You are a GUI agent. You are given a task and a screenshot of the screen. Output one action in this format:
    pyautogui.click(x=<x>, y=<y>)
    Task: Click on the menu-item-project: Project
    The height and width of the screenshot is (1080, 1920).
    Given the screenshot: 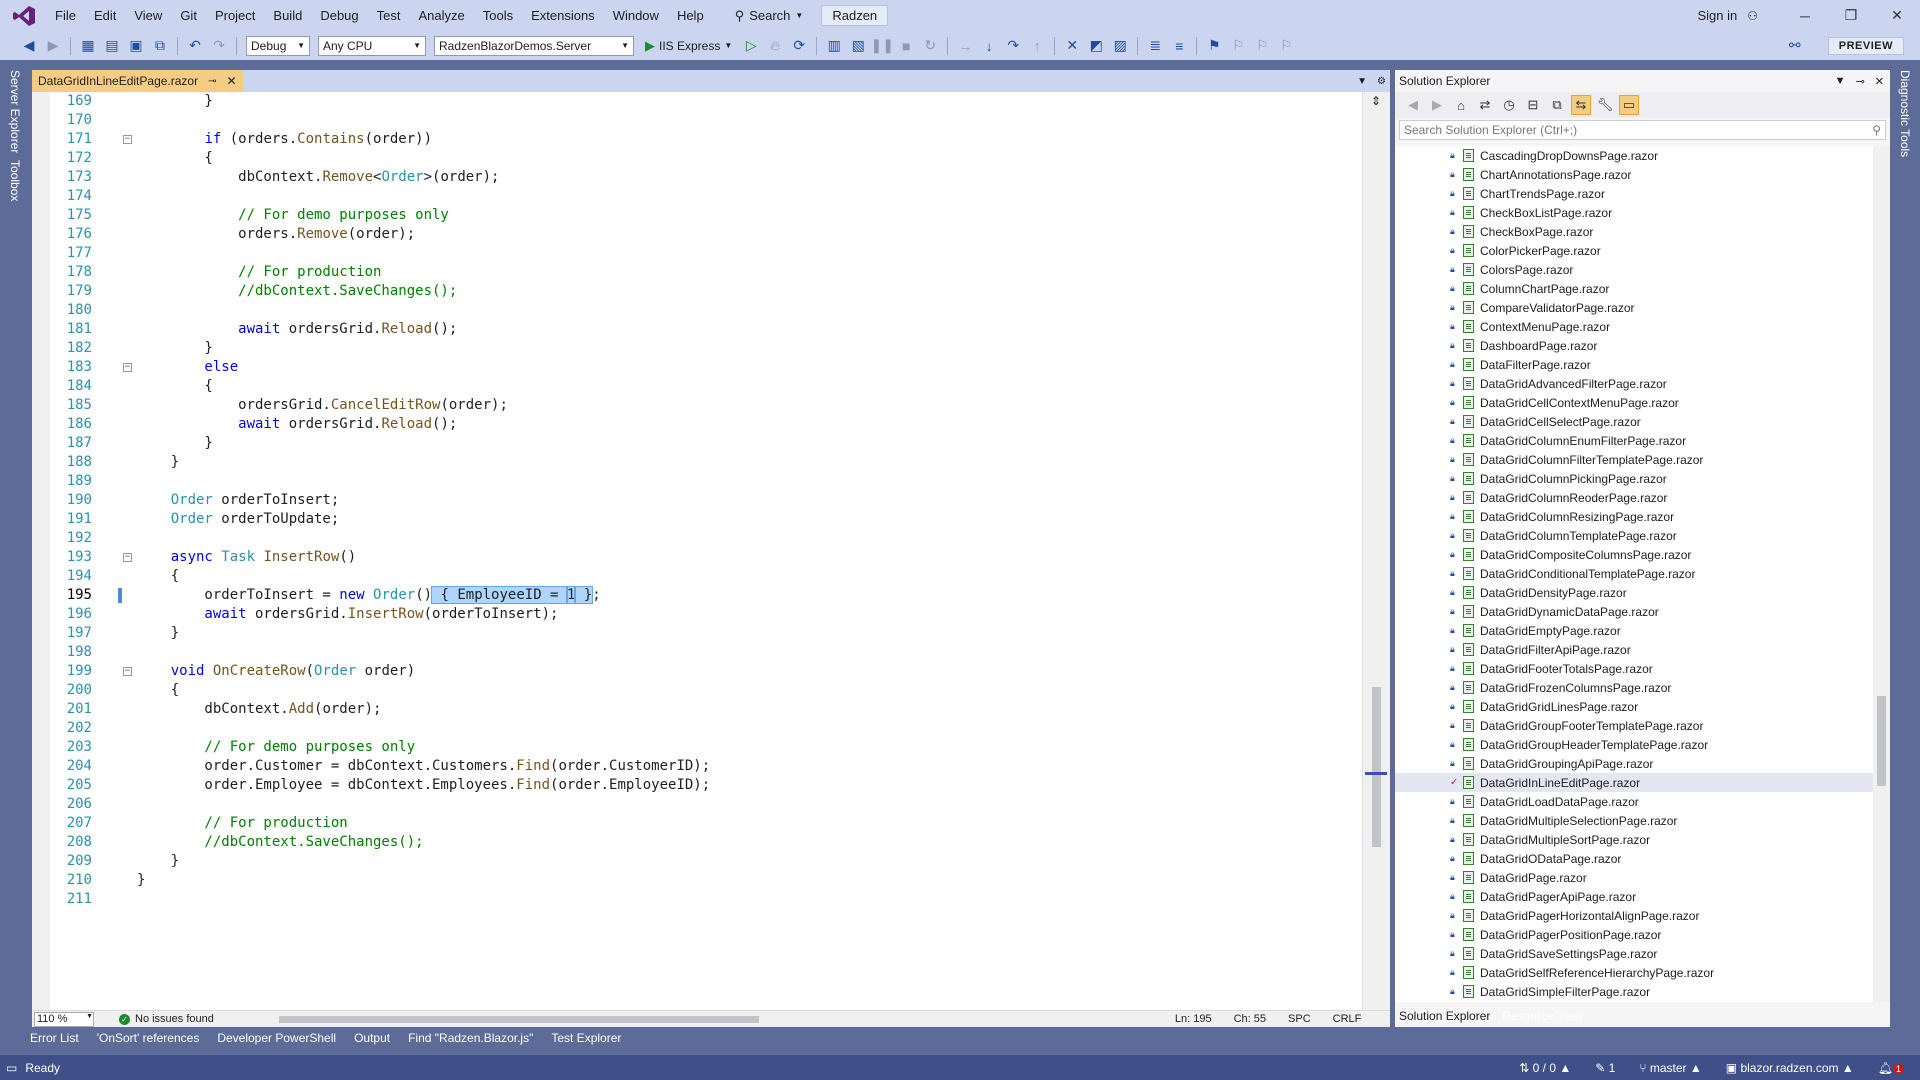 What is the action you would take?
    pyautogui.click(x=235, y=16)
    